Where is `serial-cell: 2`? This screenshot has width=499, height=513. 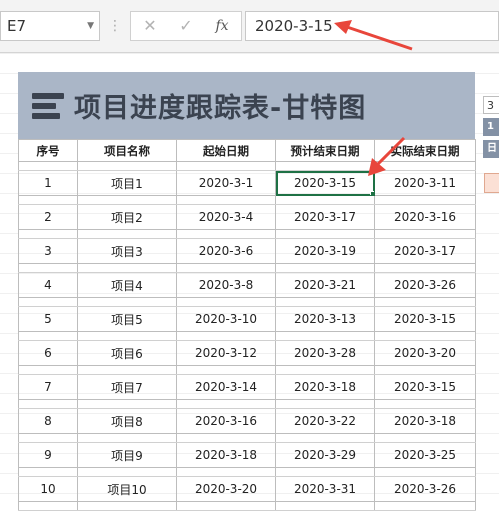
serial-cell: 2 is located at coordinates (48, 217).